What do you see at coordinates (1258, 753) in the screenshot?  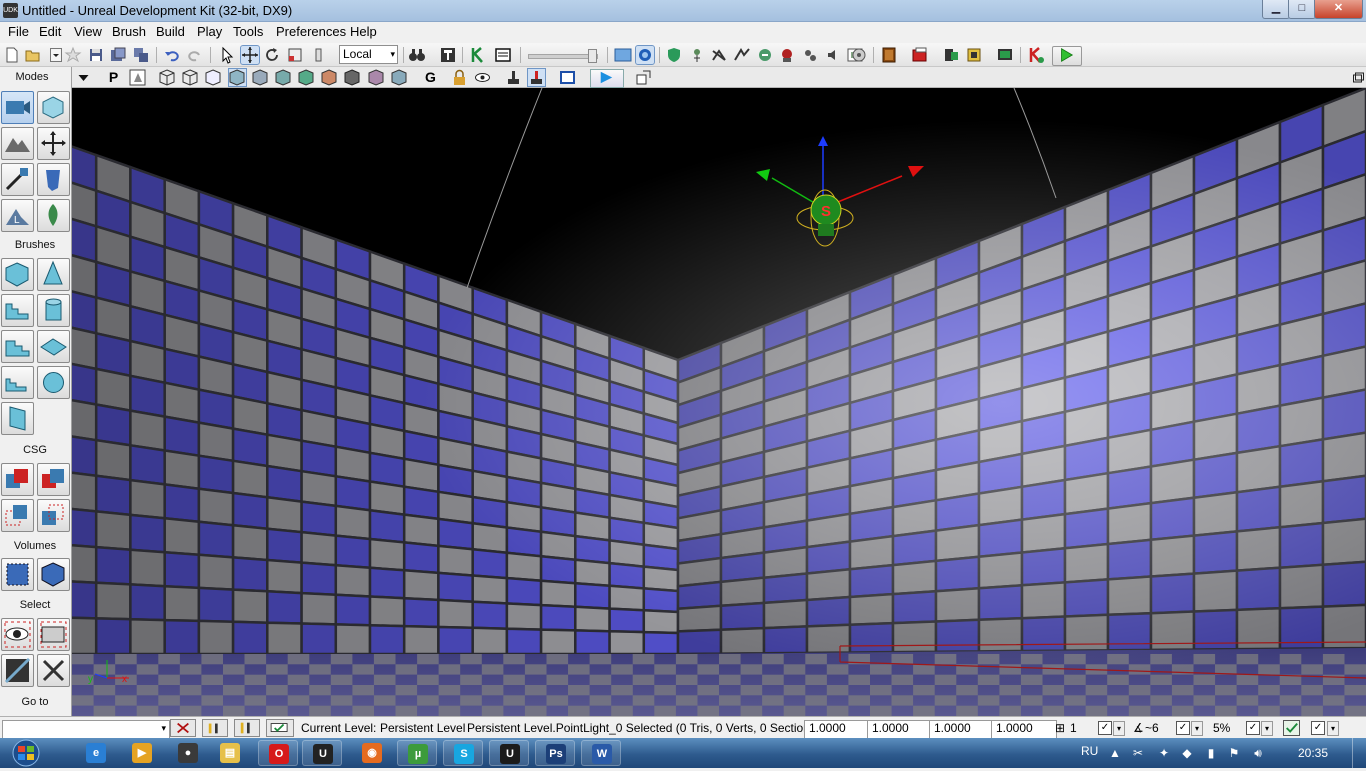 I see `volume-icon: 🔊︎` at bounding box center [1258, 753].